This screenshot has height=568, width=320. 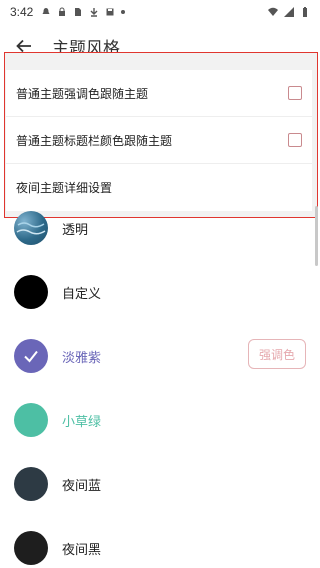 What do you see at coordinates (82, 358) in the screenshot?
I see `theme-name: 淡雅紫` at bounding box center [82, 358].